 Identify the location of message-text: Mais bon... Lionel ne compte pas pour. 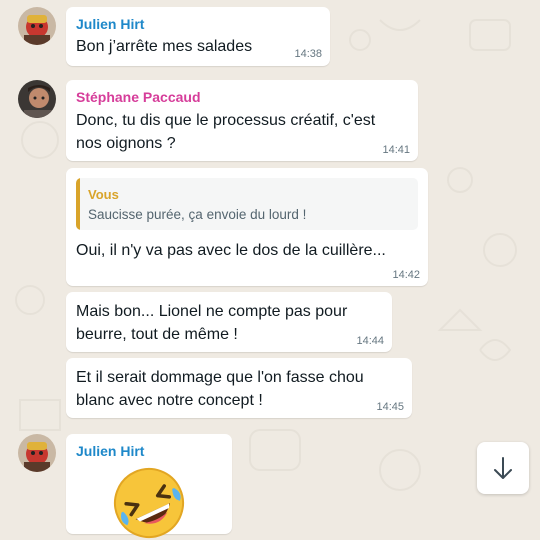
(212, 311).